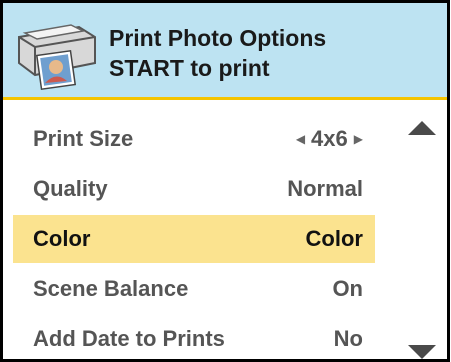 Image resolution: width=451 pixels, height=362 pixels. I want to click on menu-item-label: Quality, so click(70, 188).